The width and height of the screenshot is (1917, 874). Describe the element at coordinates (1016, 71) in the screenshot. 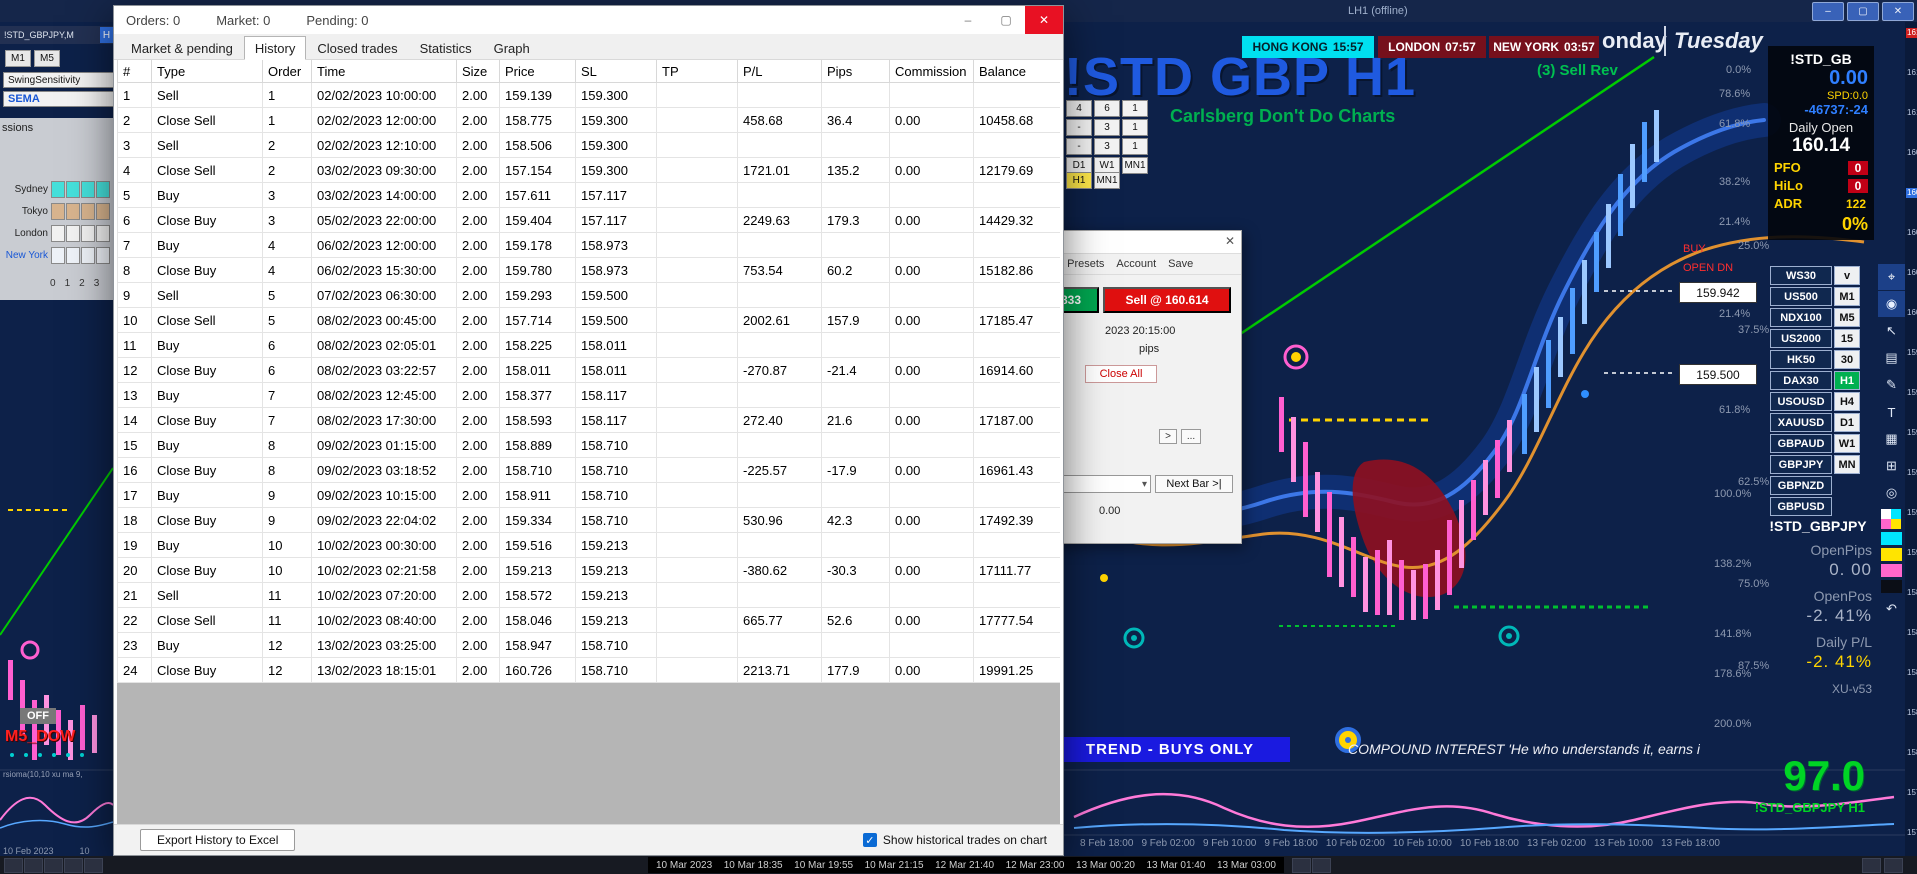

I see `column-header: Balance` at that location.